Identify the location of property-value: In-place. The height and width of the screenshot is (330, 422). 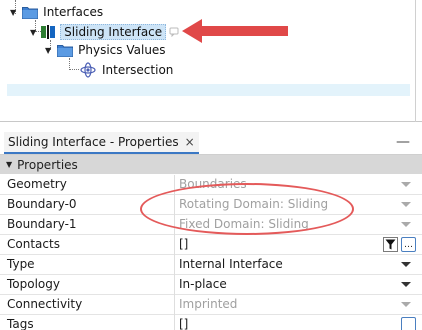
(203, 284).